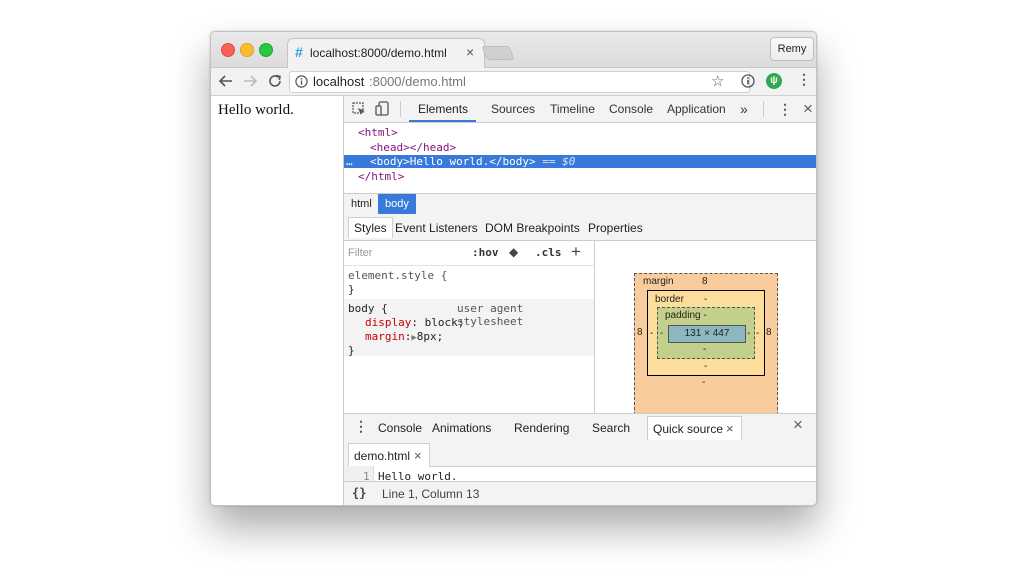 This screenshot has height=576, width=1024. I want to click on tab-sources: Sources, so click(513, 109).